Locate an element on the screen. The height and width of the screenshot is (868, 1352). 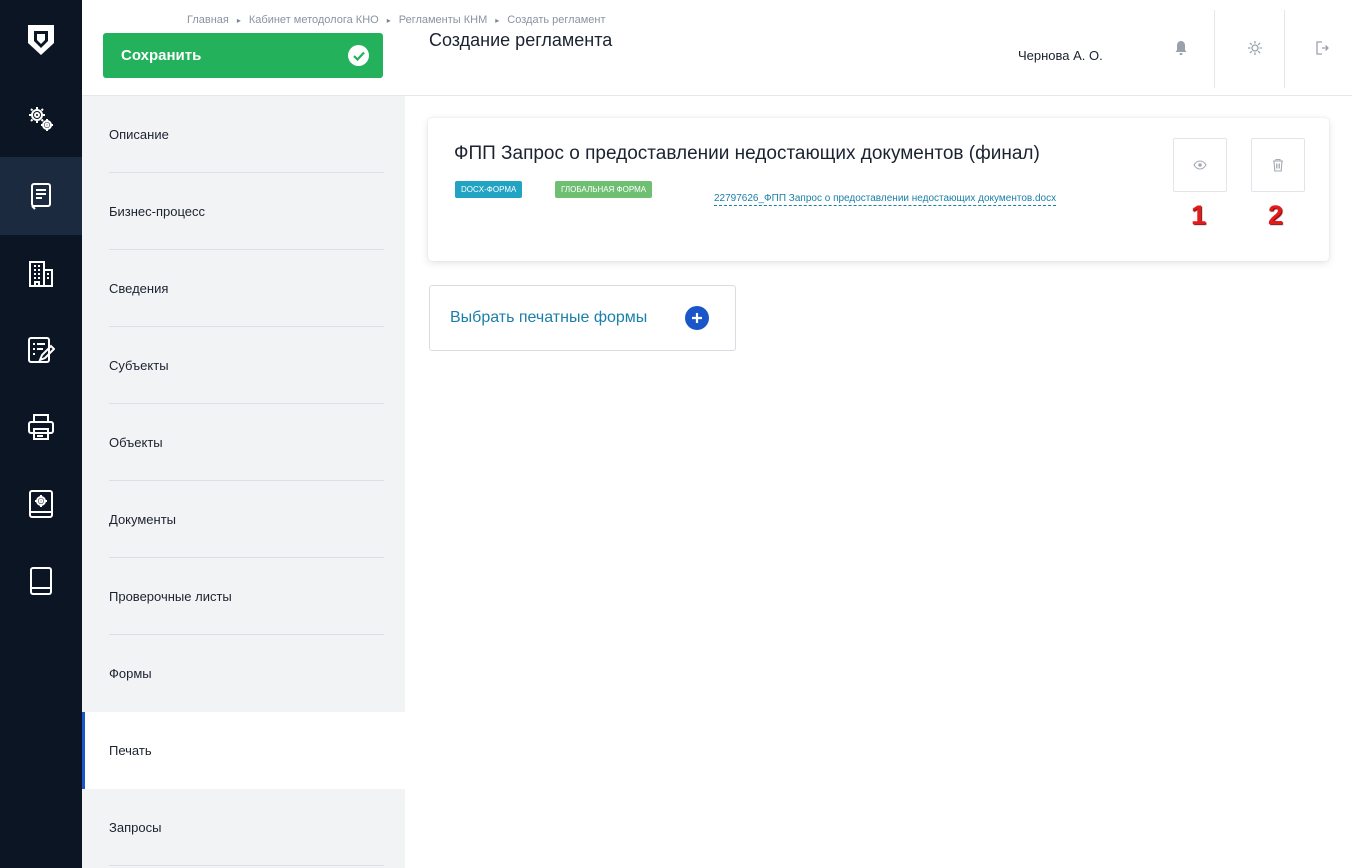
check-icon is located at coordinates (358, 55).